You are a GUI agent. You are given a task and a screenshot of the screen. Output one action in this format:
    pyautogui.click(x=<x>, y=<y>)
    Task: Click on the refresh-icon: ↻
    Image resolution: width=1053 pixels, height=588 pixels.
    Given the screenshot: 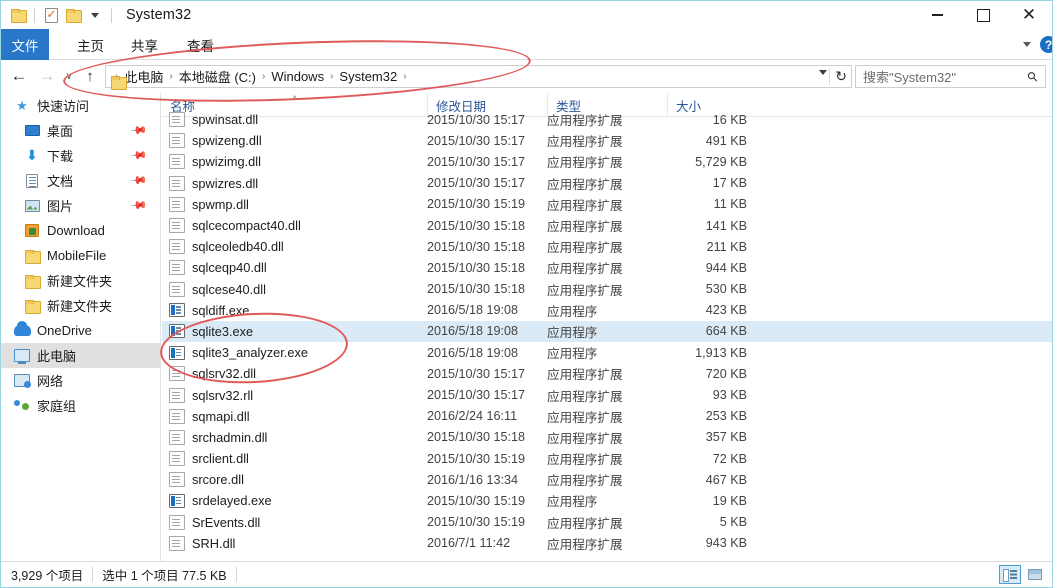 What is the action you would take?
    pyautogui.click(x=841, y=76)
    